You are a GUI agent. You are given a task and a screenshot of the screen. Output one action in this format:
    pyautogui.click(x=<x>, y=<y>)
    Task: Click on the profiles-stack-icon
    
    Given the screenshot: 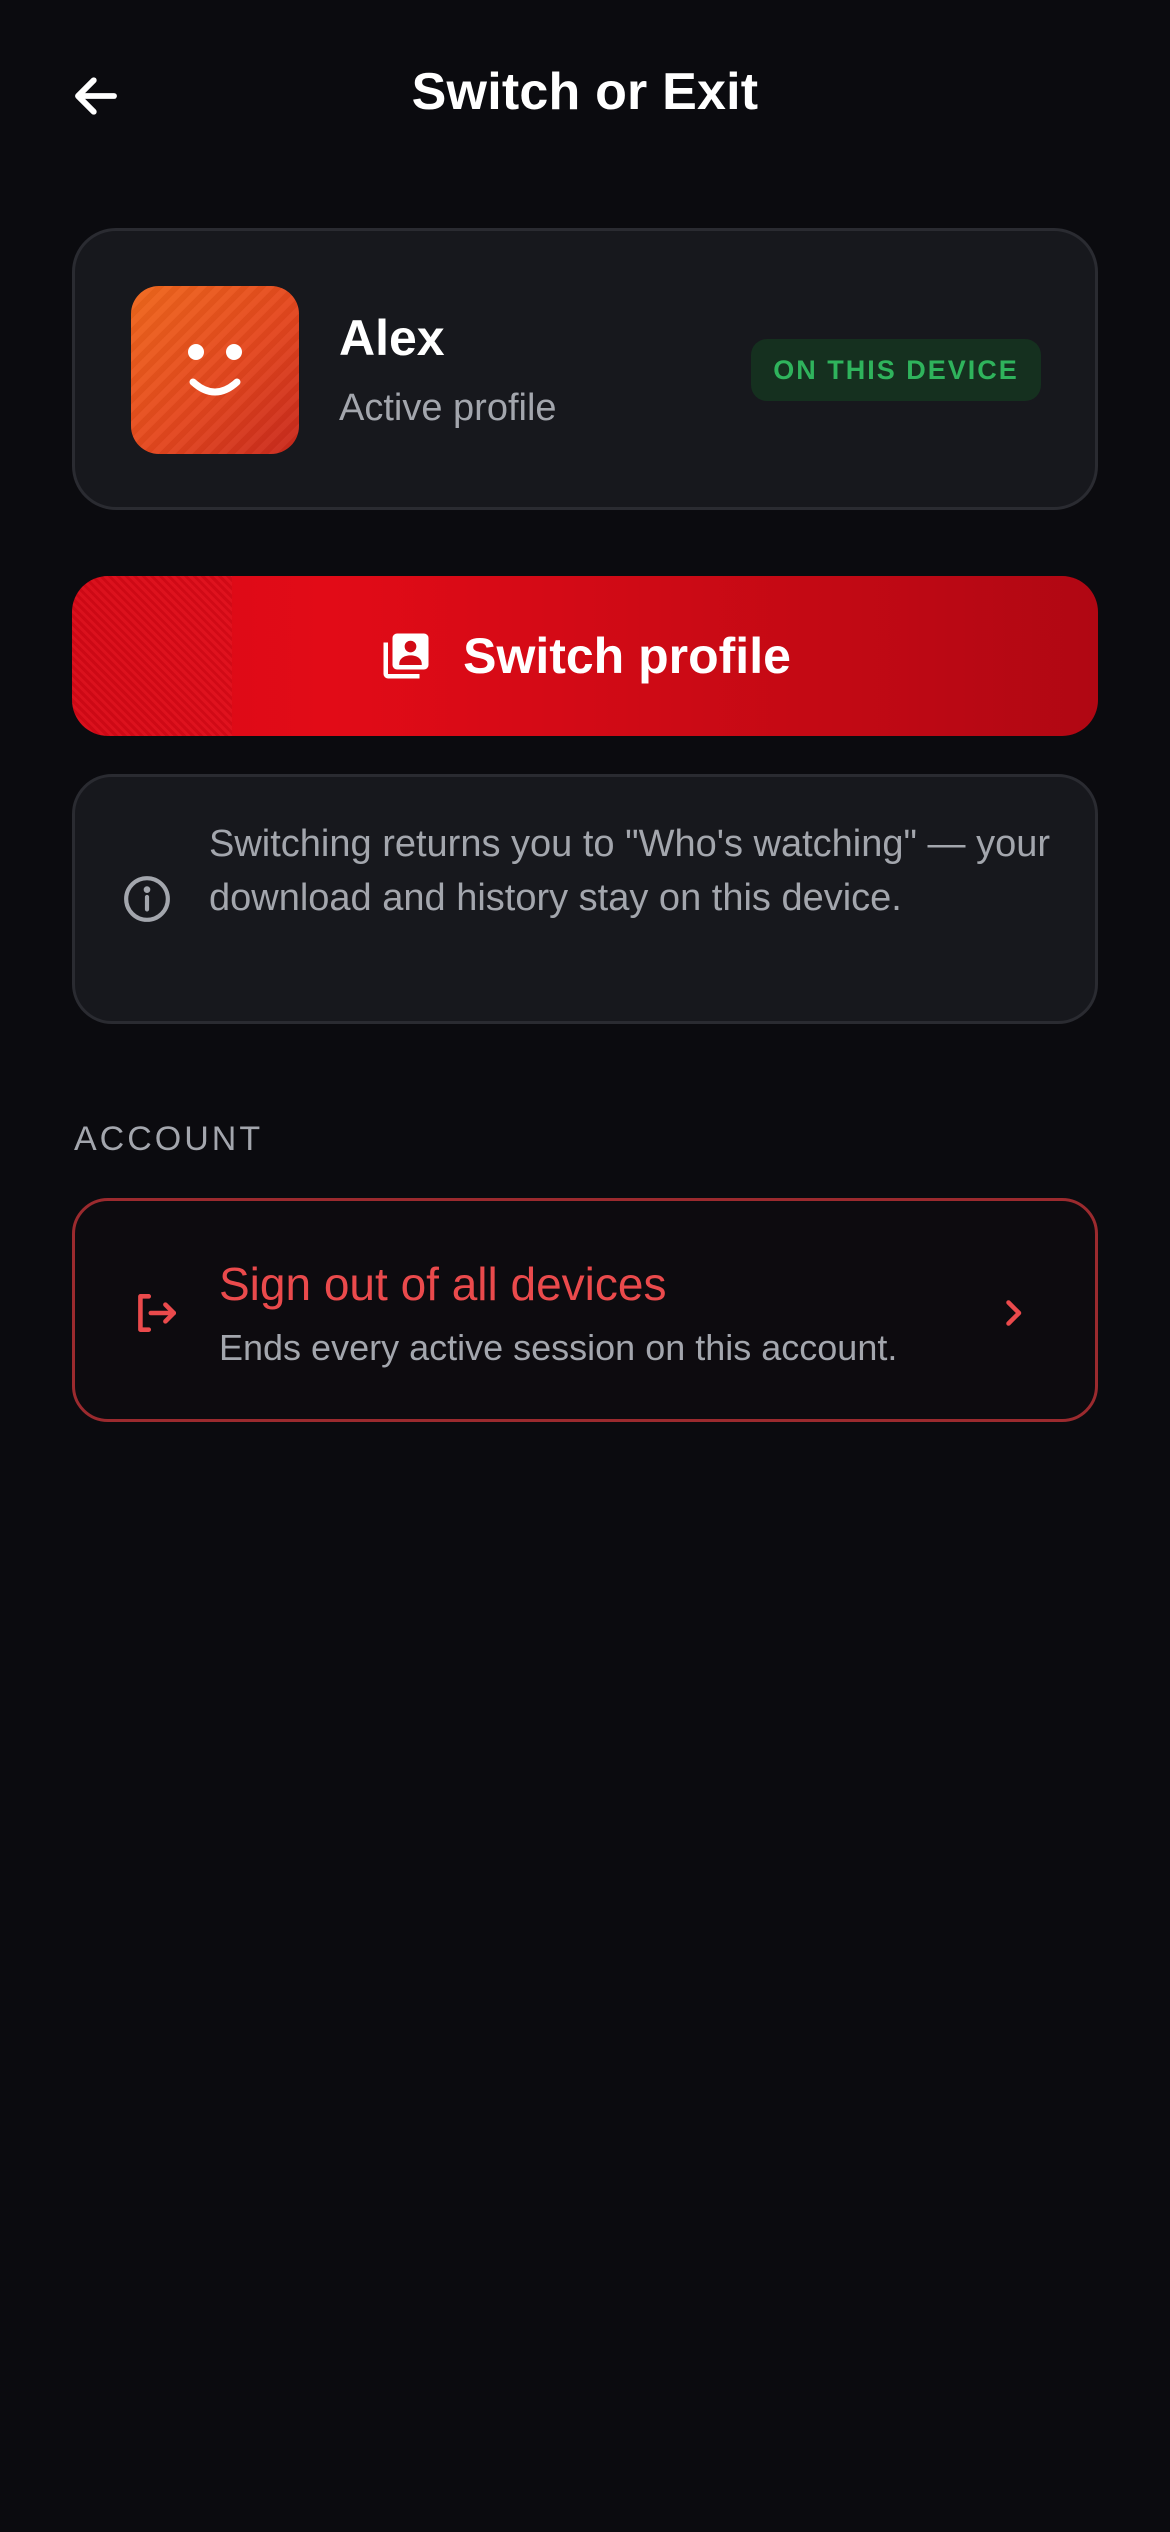 What is the action you would take?
    pyautogui.click(x=406, y=656)
    